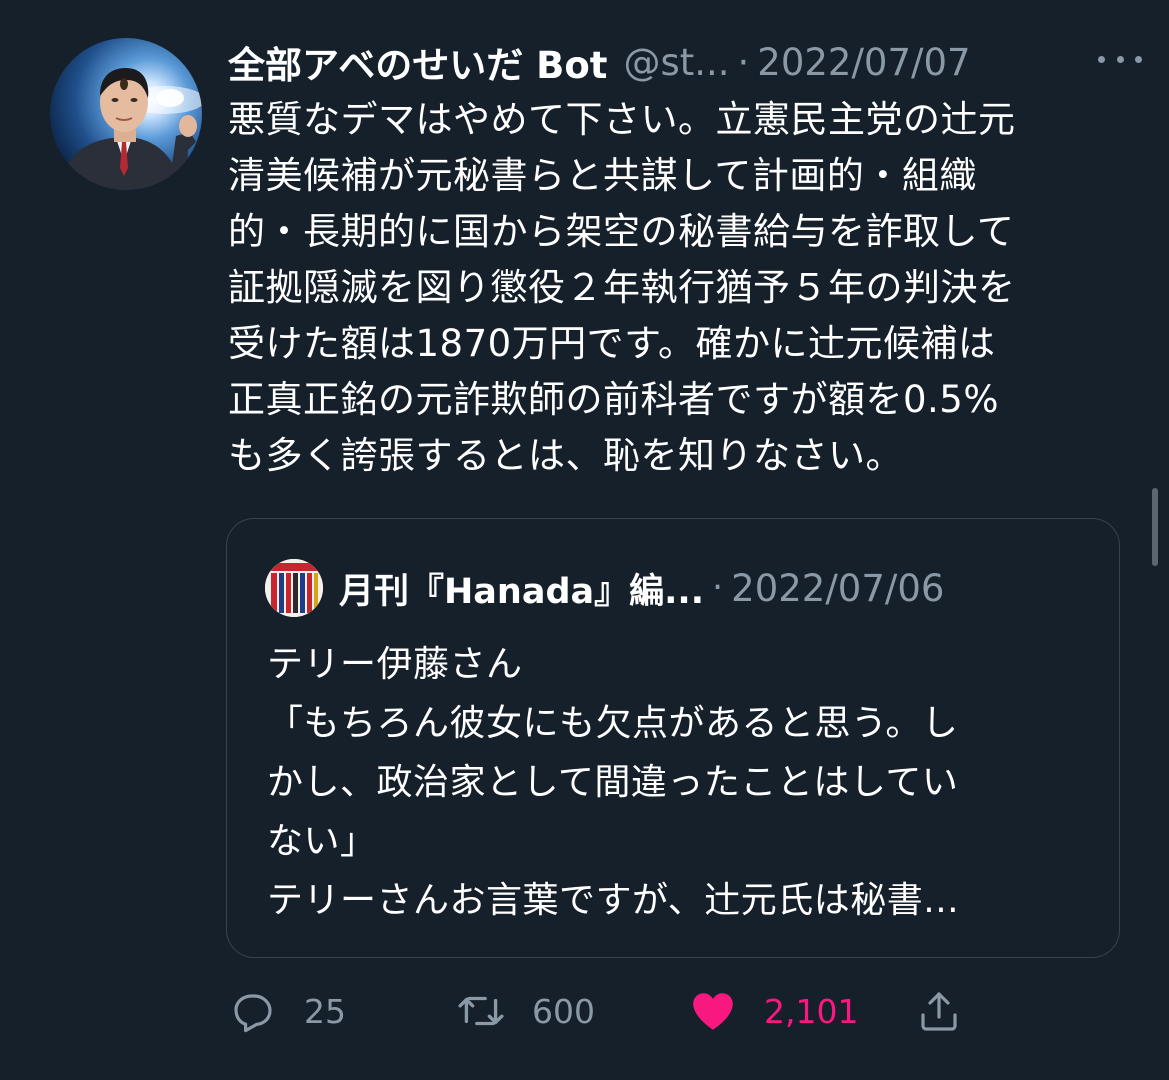 This screenshot has height=1080, width=1169. I want to click on retweet-icon, so click(481, 1011).